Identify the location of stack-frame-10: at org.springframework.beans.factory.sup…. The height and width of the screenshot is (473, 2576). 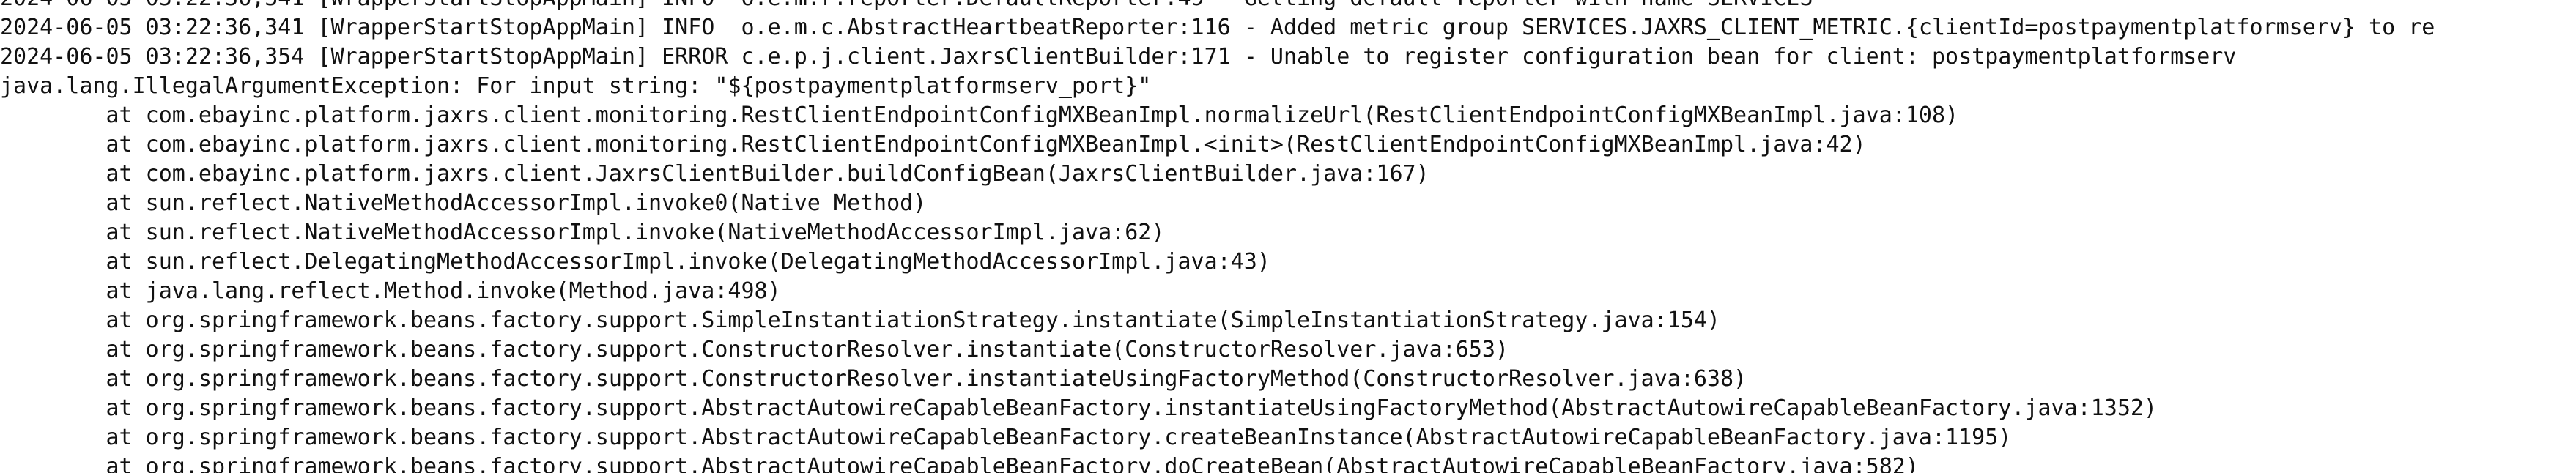
(1079, 408).